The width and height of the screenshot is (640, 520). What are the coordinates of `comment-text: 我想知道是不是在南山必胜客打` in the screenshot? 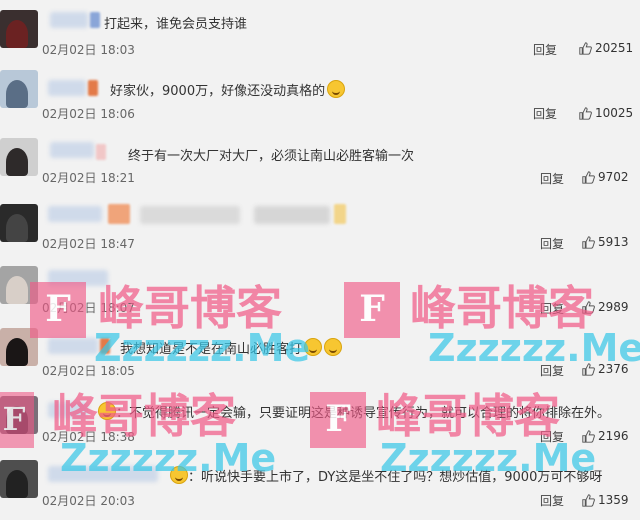 It's located at (231, 347).